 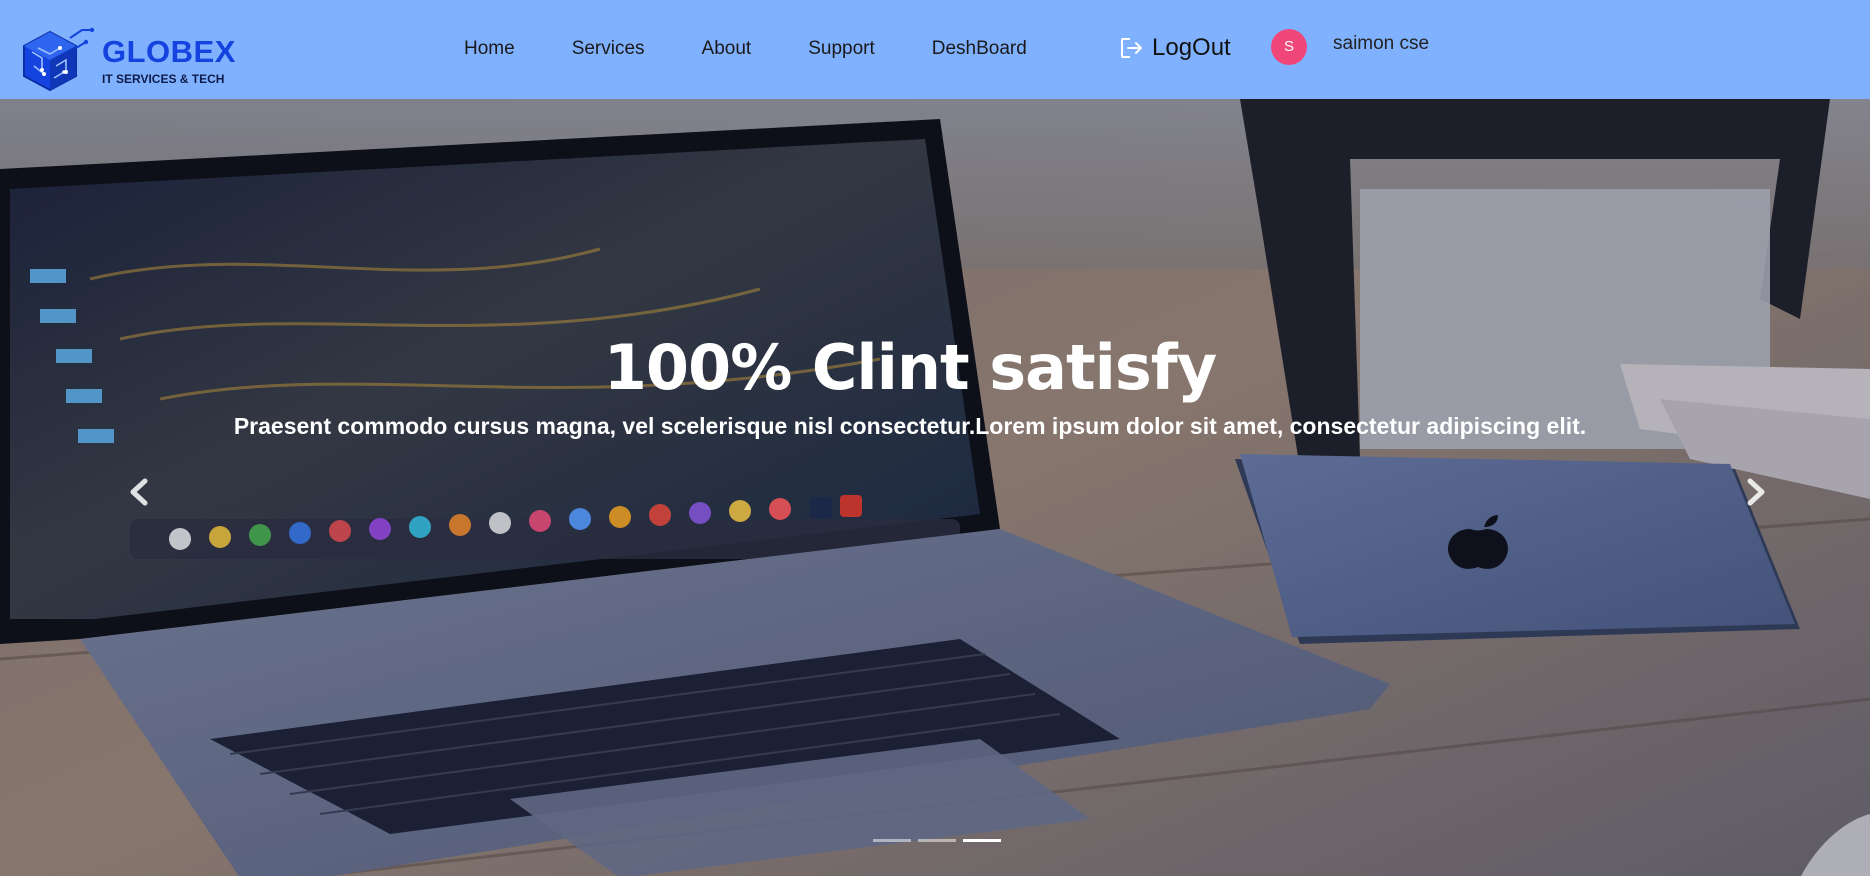 What do you see at coordinates (727, 50) in the screenshot?
I see `nav-link-about: About` at bounding box center [727, 50].